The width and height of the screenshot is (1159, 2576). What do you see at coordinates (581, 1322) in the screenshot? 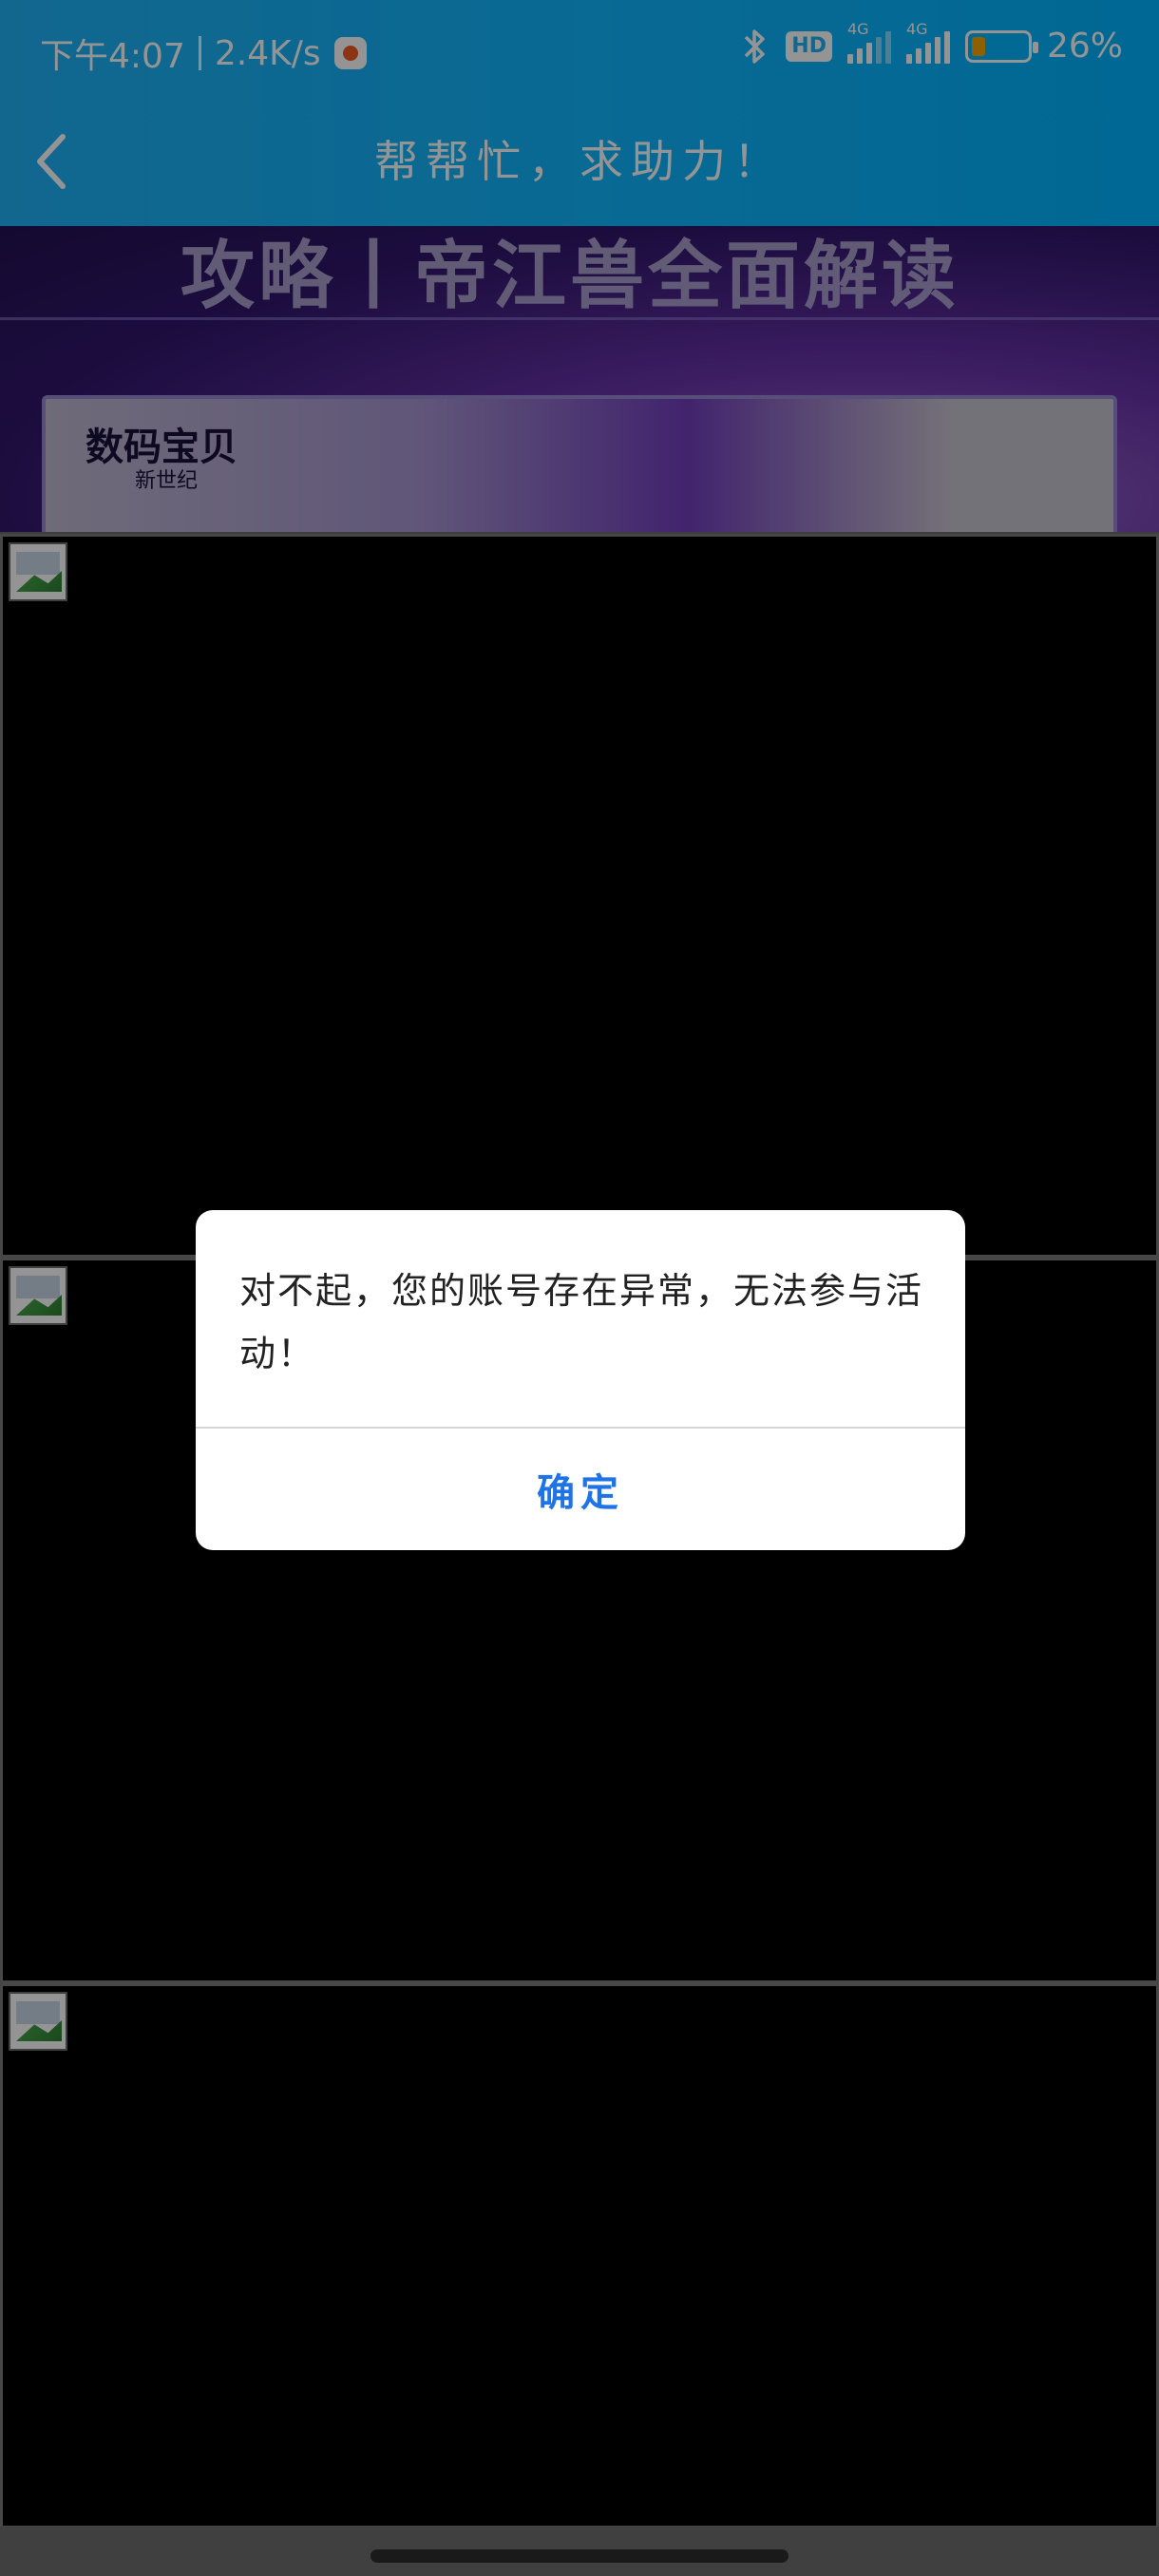
I see `alert-message: 对不起，您的账号存在异常，无法参与活动！` at bounding box center [581, 1322].